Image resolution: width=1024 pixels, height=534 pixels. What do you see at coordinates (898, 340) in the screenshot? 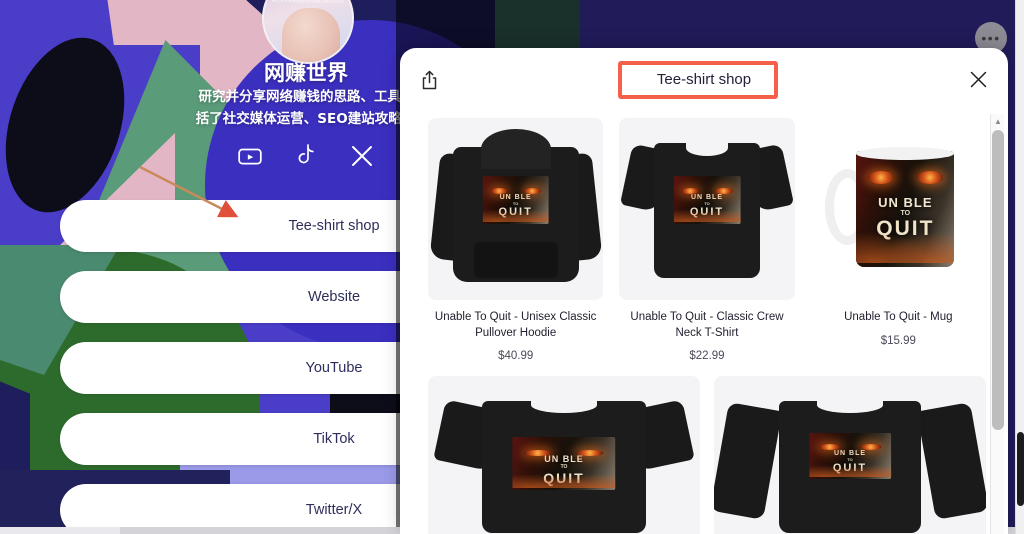
I see `product-price: $15.99` at bounding box center [898, 340].